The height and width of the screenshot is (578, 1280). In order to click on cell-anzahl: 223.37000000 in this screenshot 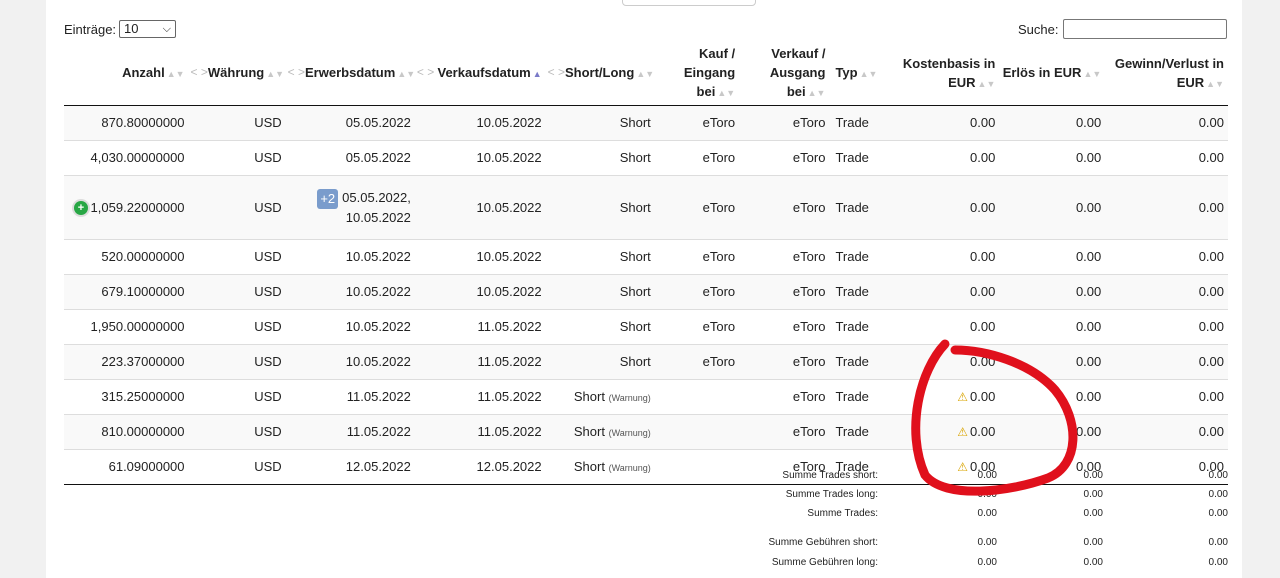, I will do `click(126, 362)`.